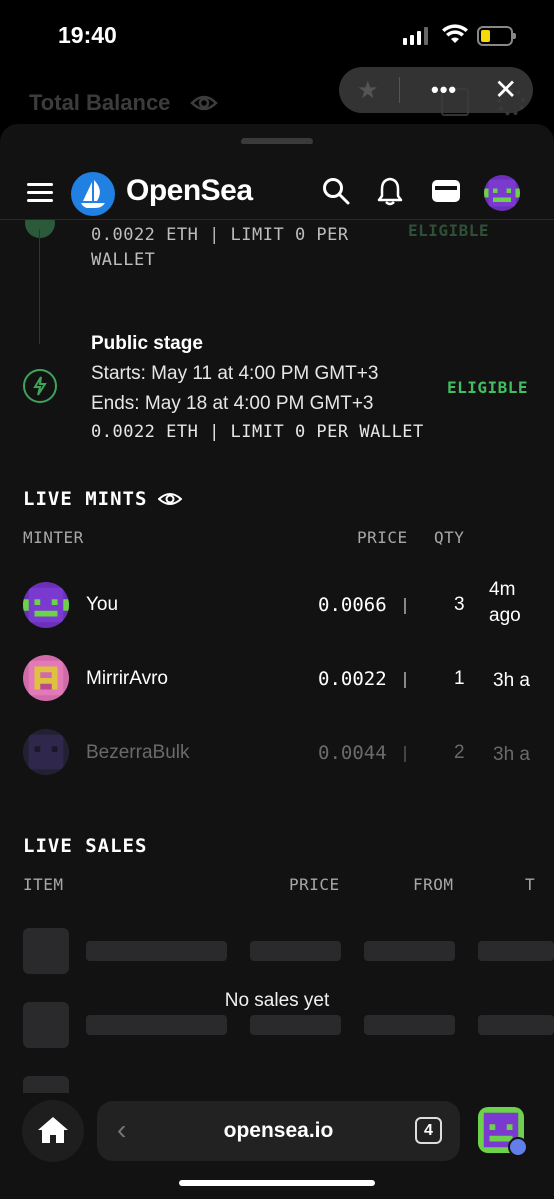 Image resolution: width=554 pixels, height=1199 pixels. What do you see at coordinates (39, 286) in the screenshot?
I see `stage-timeline` at bounding box center [39, 286].